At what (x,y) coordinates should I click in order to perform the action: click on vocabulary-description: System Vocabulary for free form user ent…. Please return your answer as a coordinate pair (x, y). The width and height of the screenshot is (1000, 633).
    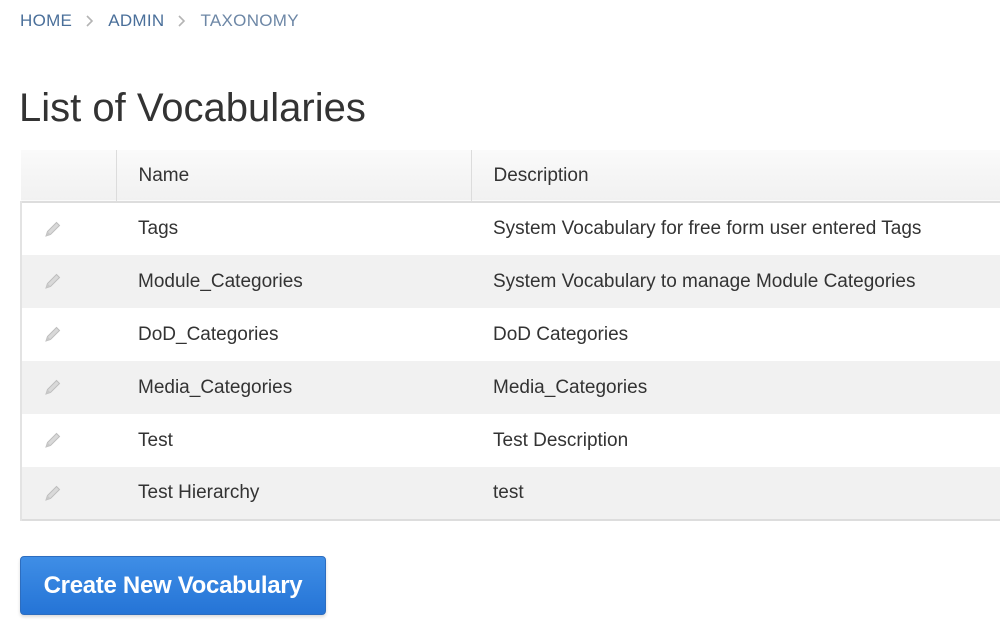
    Looking at the image, I should click on (707, 228).